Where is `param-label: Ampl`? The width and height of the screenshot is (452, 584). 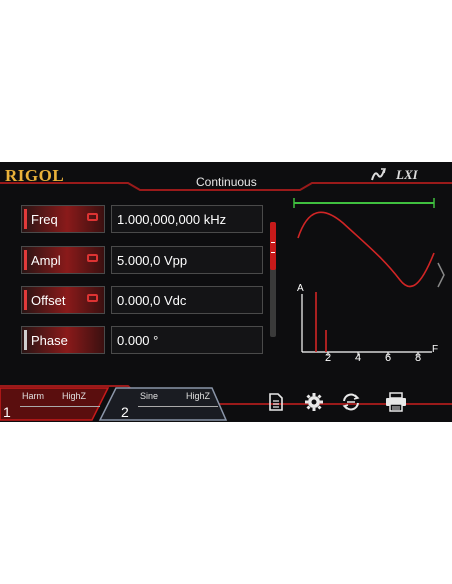
param-label: Ampl is located at coordinates (46, 260).